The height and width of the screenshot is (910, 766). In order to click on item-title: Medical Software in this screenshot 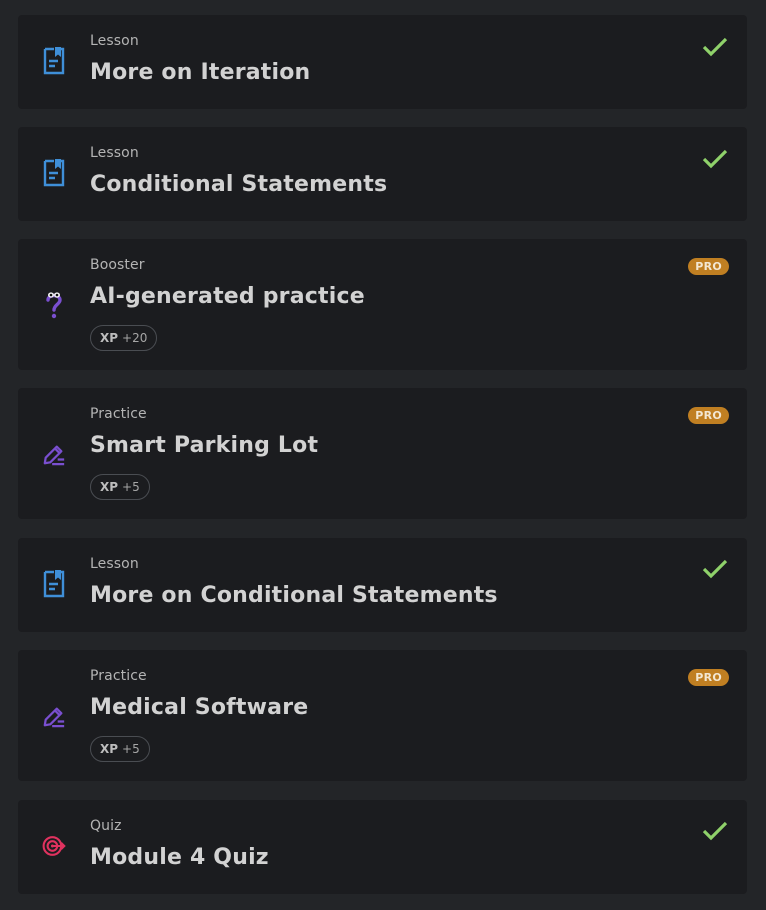, I will do `click(199, 707)`.